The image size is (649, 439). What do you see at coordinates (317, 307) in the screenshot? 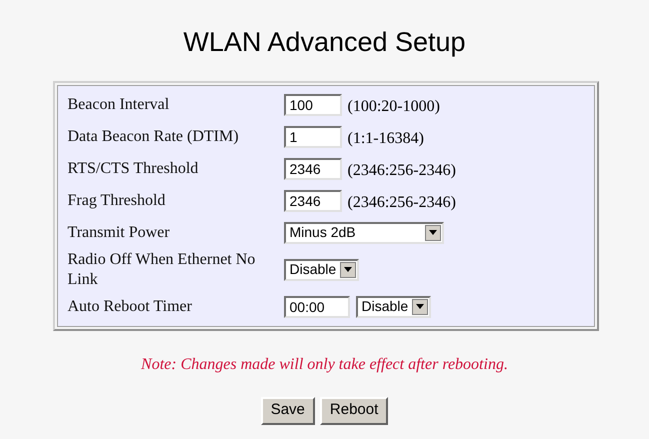
I see `input-field: 00:00` at bounding box center [317, 307].